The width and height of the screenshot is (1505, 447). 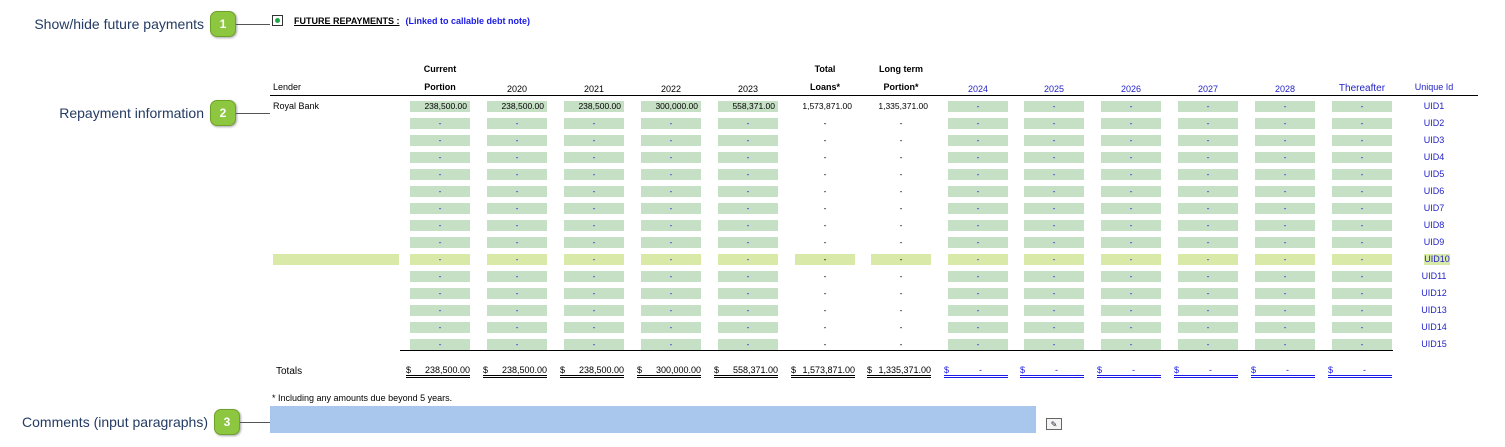 I want to click on comments-input, so click(x=653, y=419).